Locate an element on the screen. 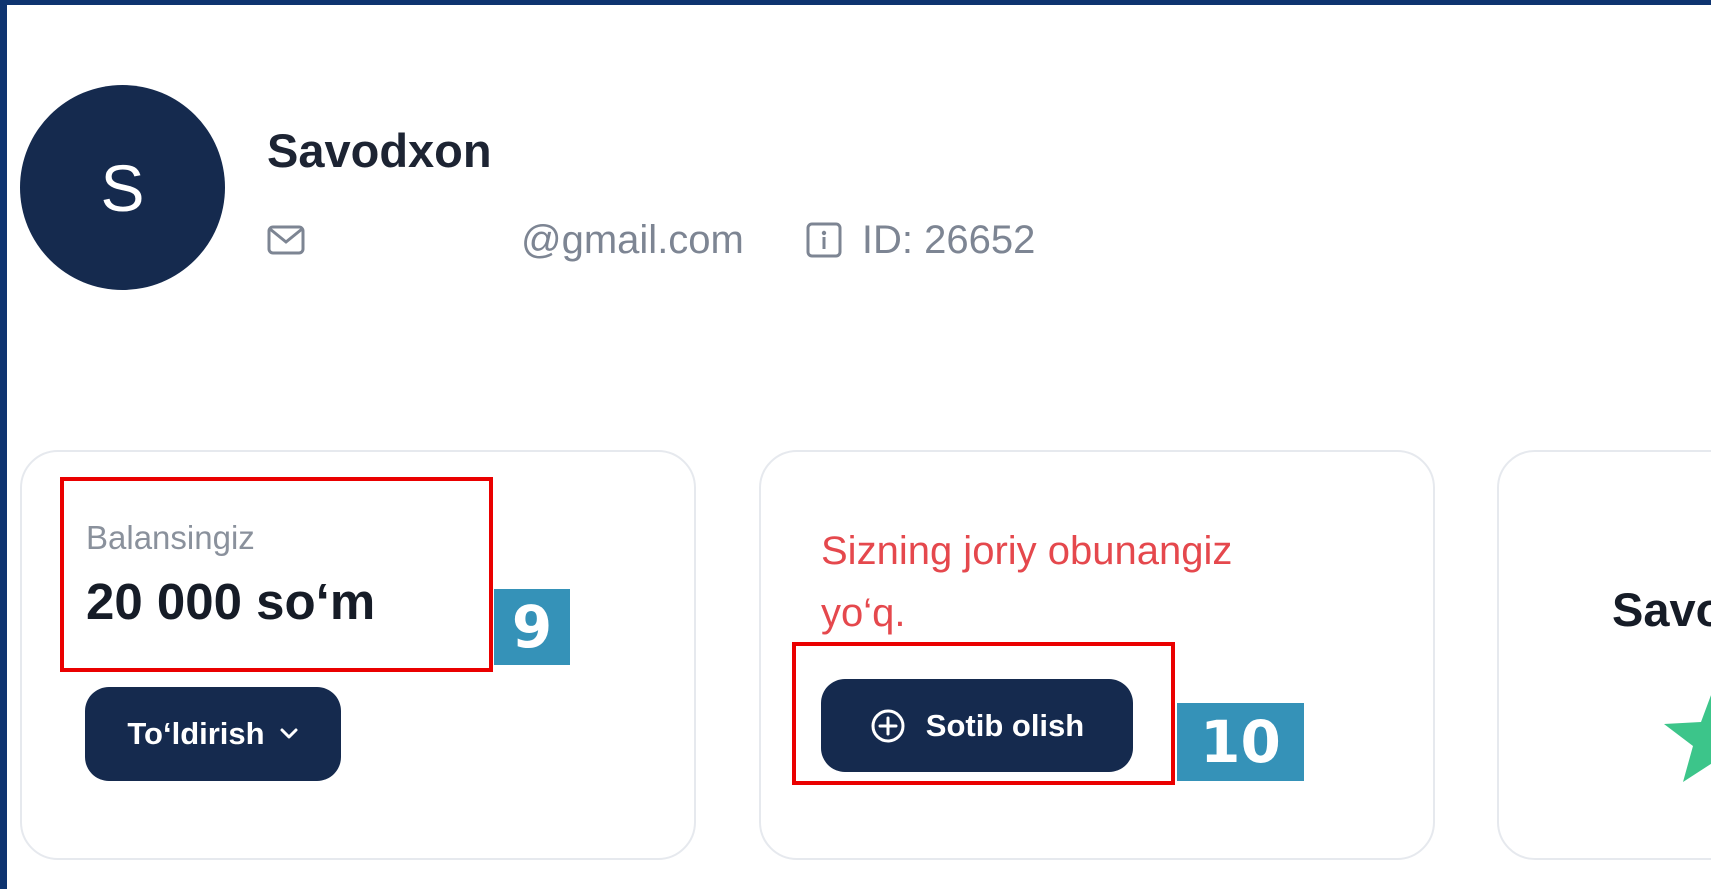 This screenshot has height=889, width=1711. topup-label: To‘ldirish is located at coordinates (196, 733).